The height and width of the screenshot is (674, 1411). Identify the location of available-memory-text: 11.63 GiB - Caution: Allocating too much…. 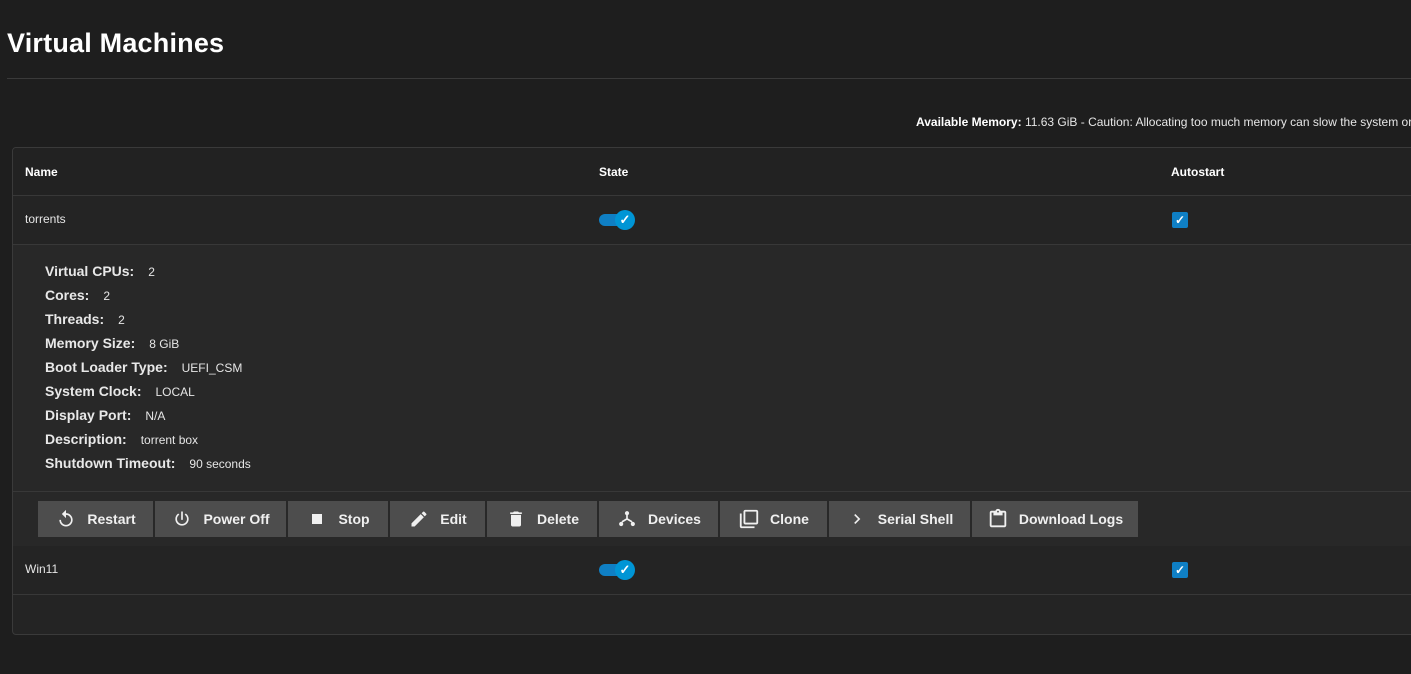
(1217, 122).